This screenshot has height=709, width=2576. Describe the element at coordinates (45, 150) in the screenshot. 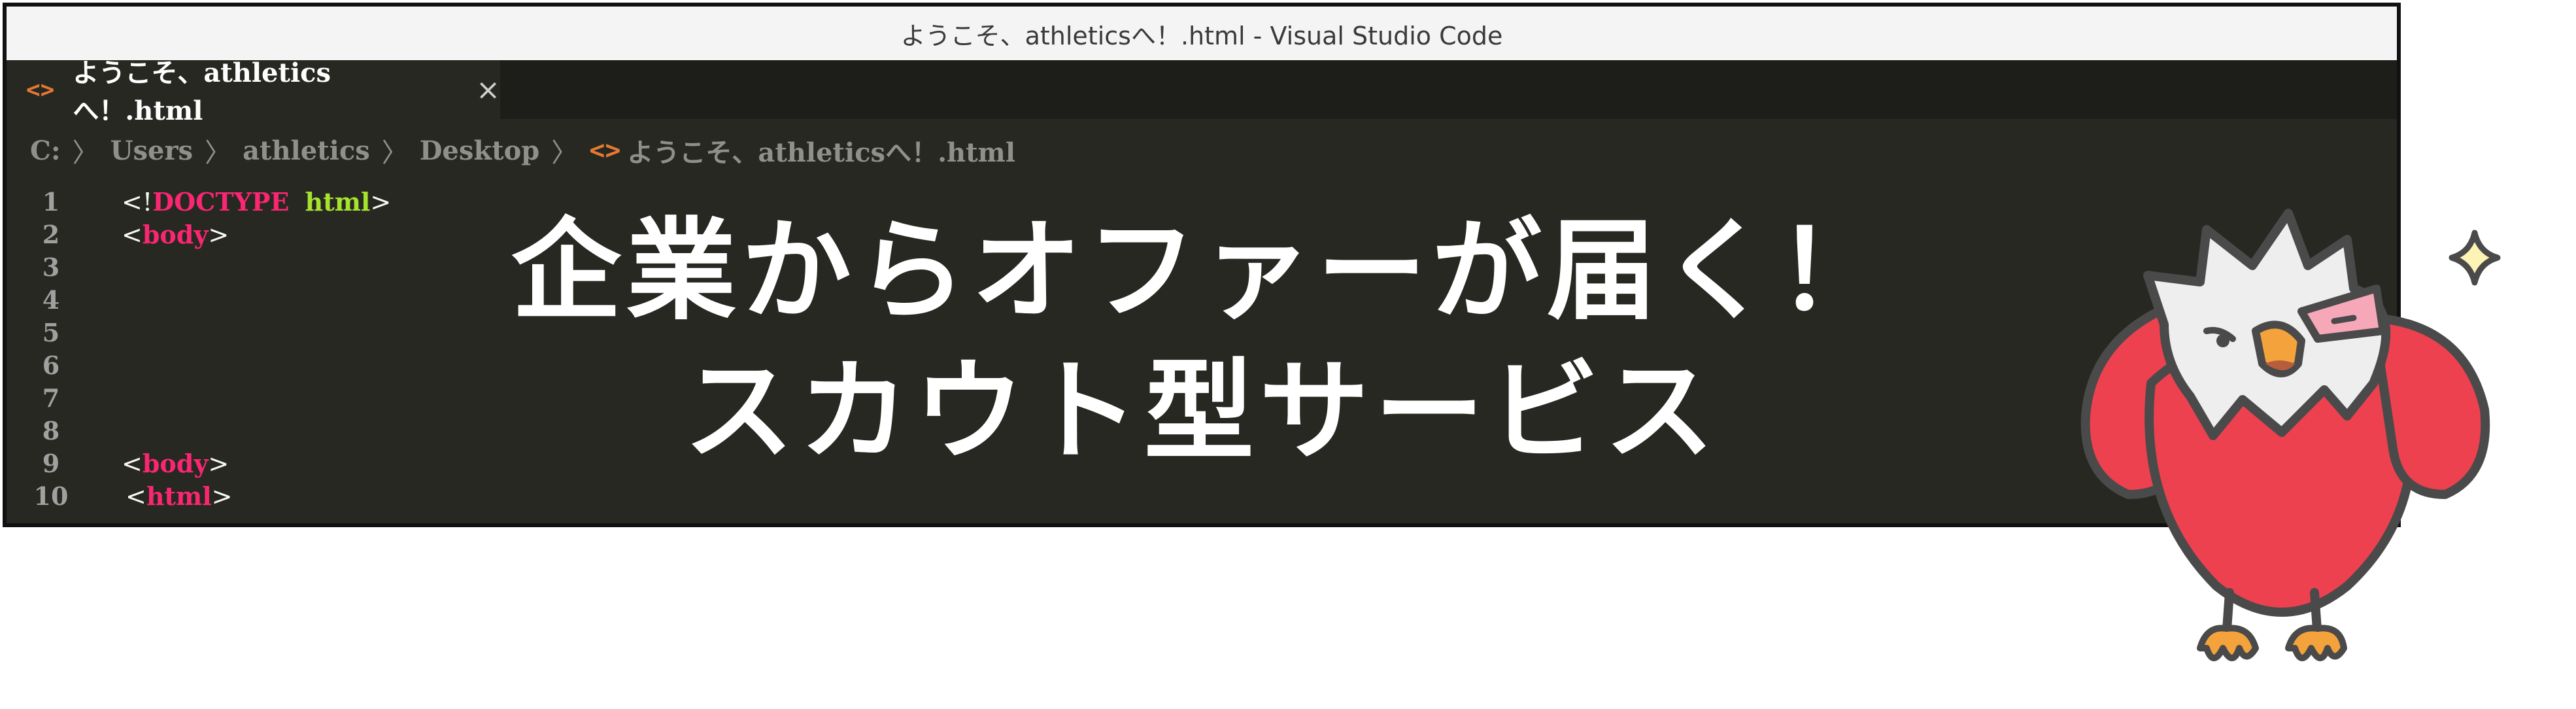

I see `breadcrumb-drive: C:` at that location.